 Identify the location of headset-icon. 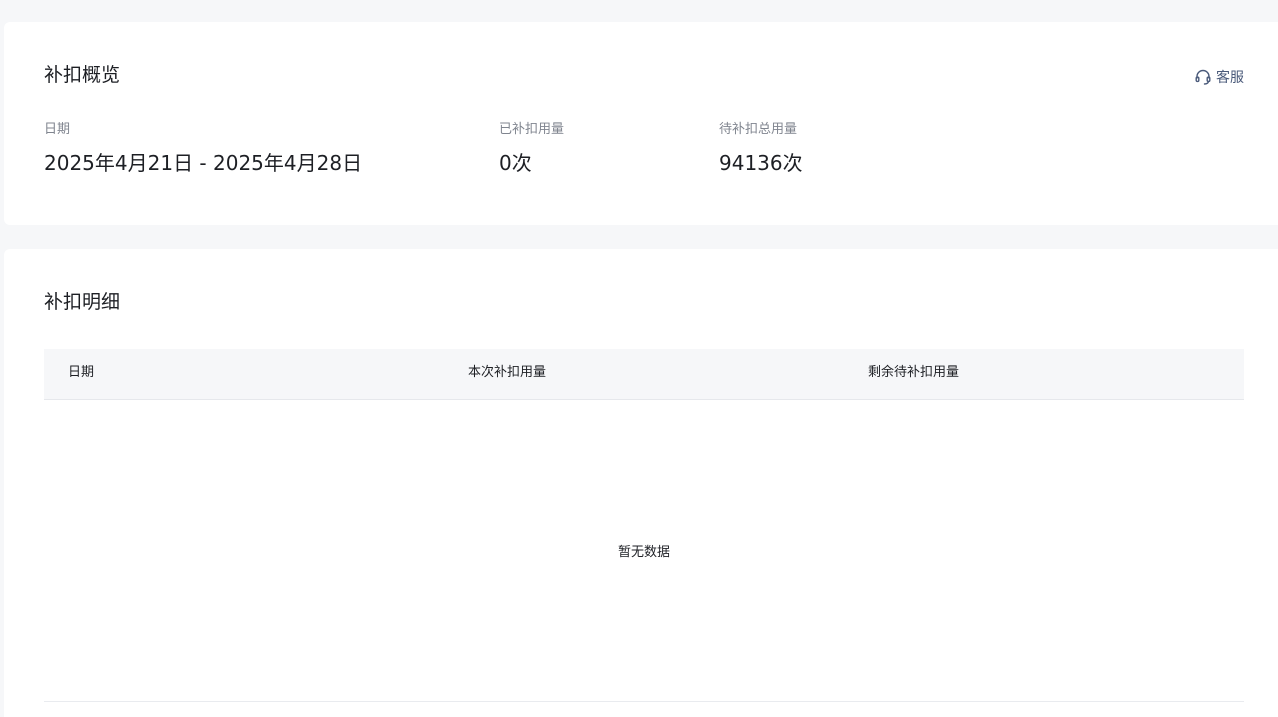
(1203, 77).